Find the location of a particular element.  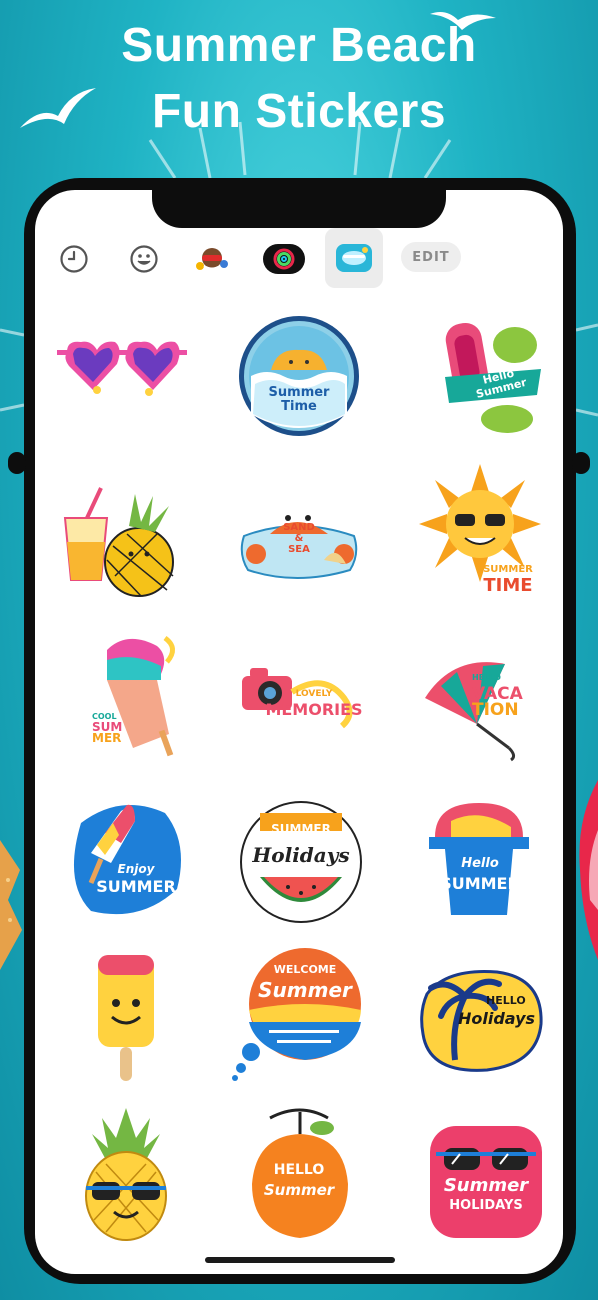

sticker-text: & is located at coordinates (299, 538).